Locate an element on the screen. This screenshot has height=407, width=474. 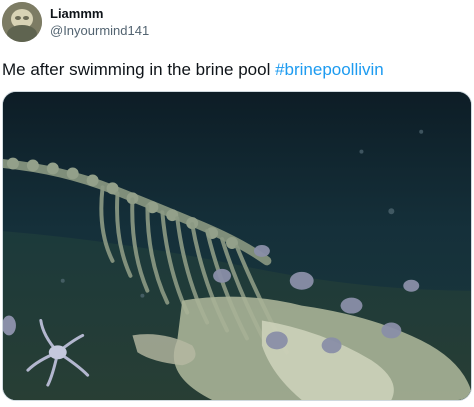
avatar is located at coordinates (22, 22).